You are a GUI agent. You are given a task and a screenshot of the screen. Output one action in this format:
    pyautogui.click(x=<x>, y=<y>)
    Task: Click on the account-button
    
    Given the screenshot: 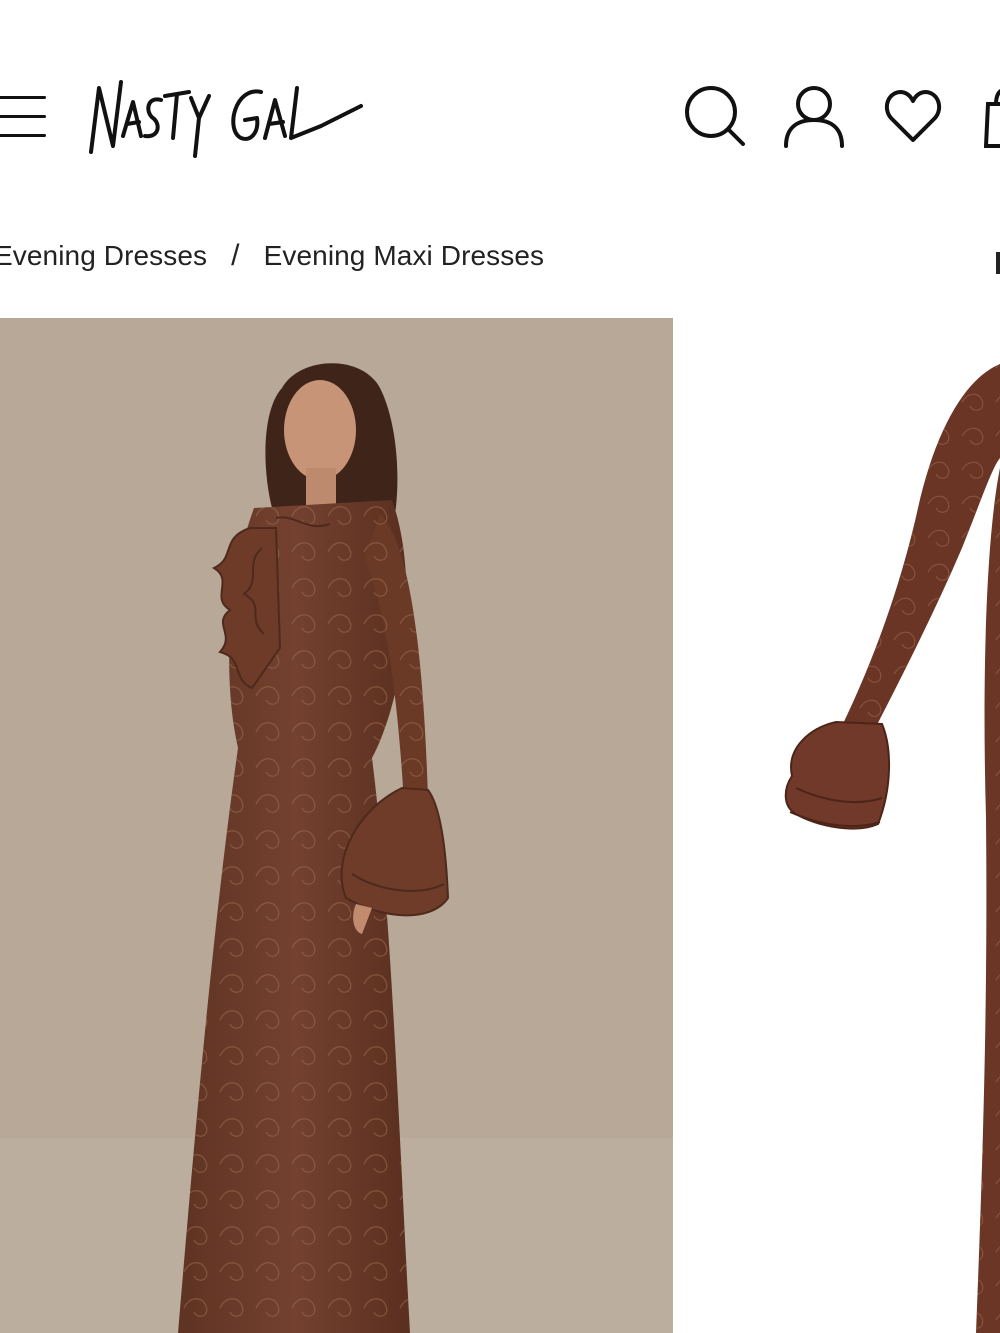 What is the action you would take?
    pyautogui.click(x=814, y=116)
    